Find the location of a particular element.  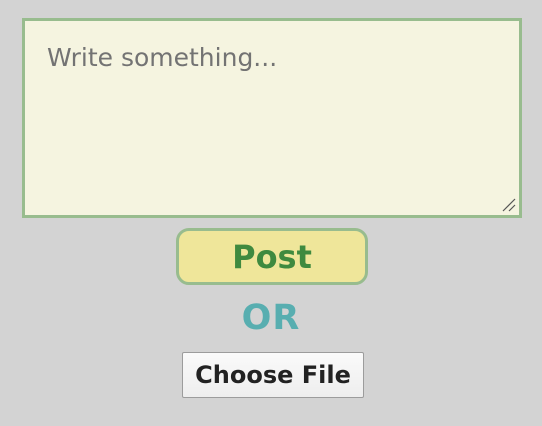

or-separator: OR is located at coordinates (271, 318).